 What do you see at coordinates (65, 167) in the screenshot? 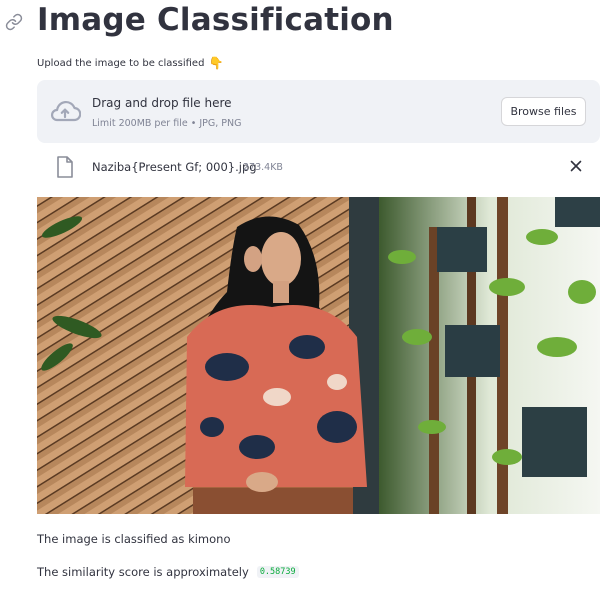
I see `file-icon` at bounding box center [65, 167].